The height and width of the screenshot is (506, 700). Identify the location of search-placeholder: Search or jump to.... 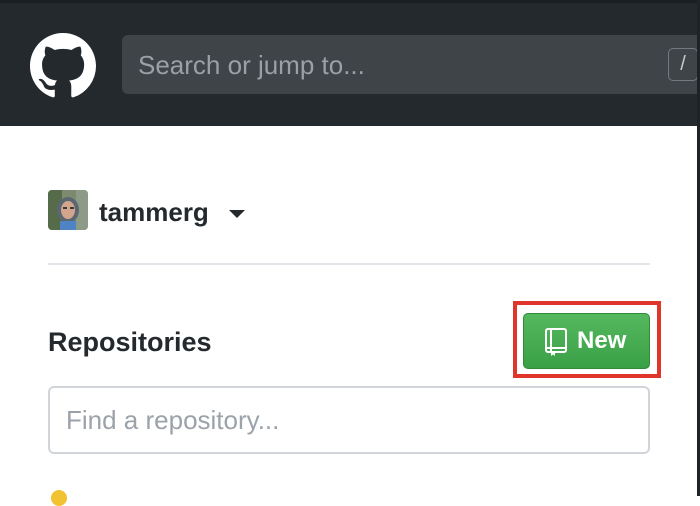
(251, 65).